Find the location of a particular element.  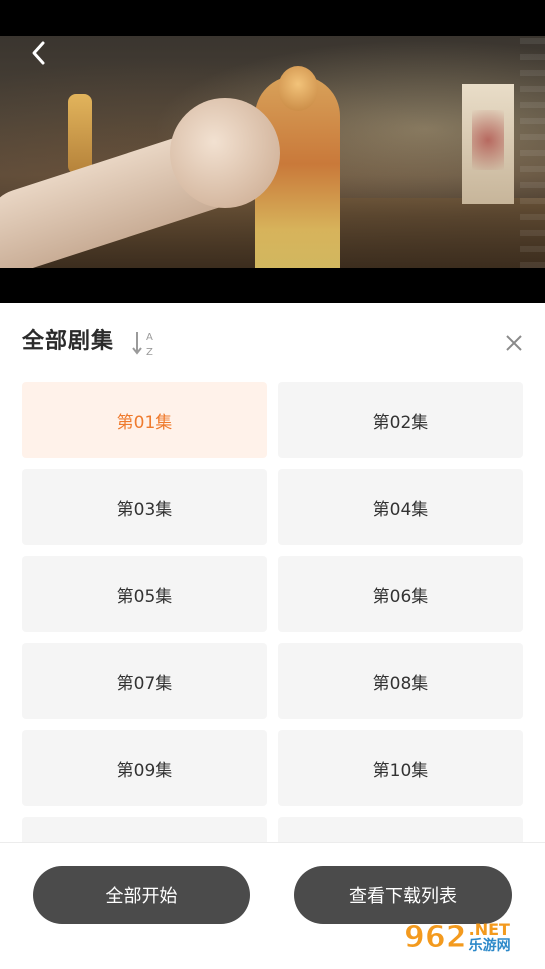

video-figure is located at coordinates (80, 134).